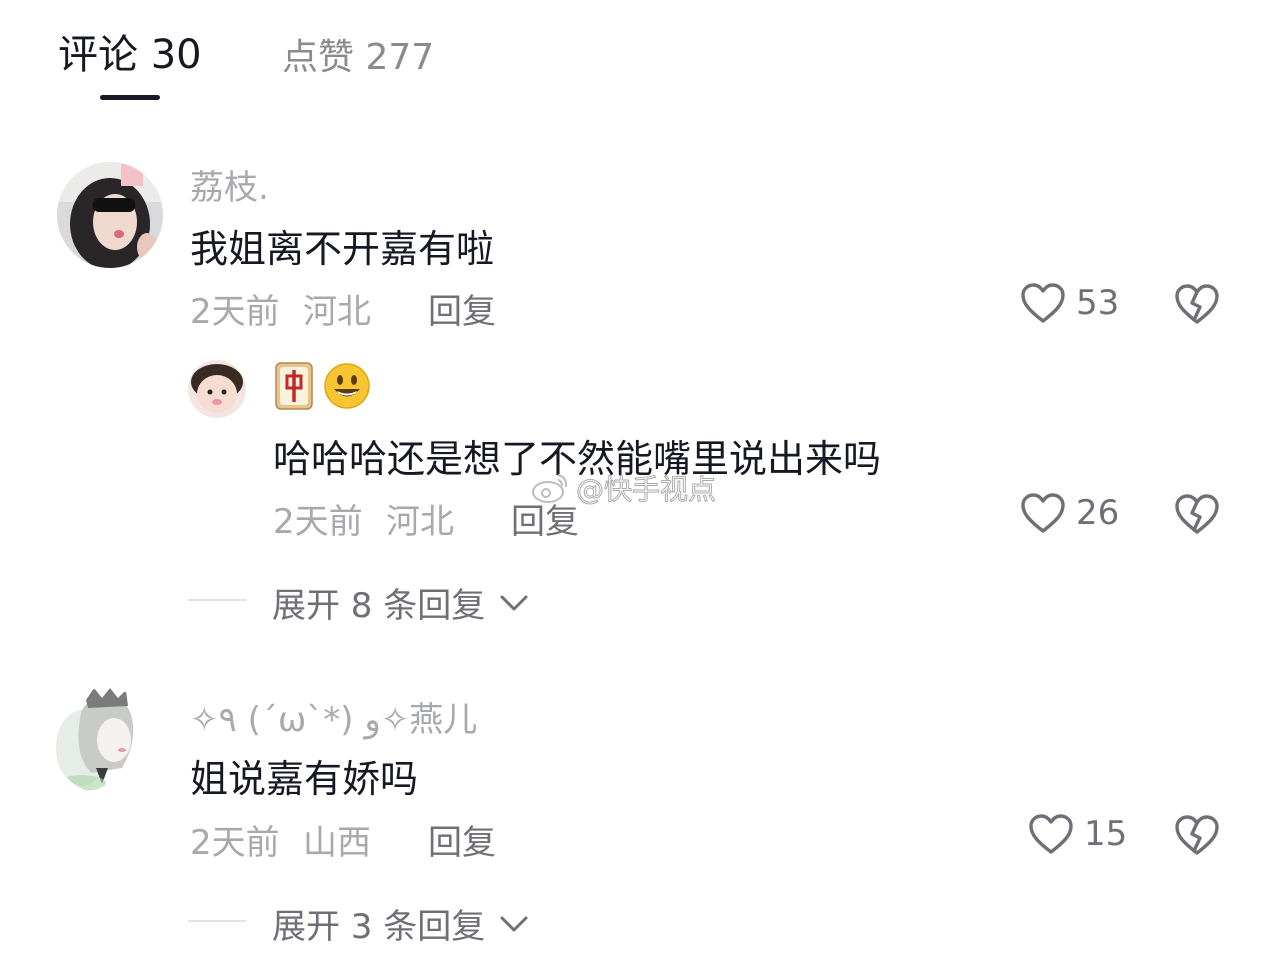 The width and height of the screenshot is (1280, 975). I want to click on mahjong-red-dragon-icon, so click(294, 386).